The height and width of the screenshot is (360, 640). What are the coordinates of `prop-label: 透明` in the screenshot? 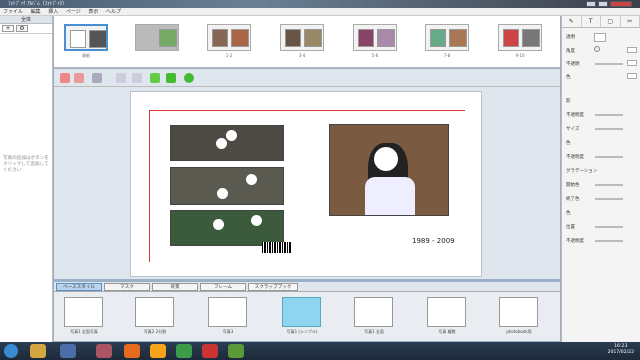 It's located at (570, 37).